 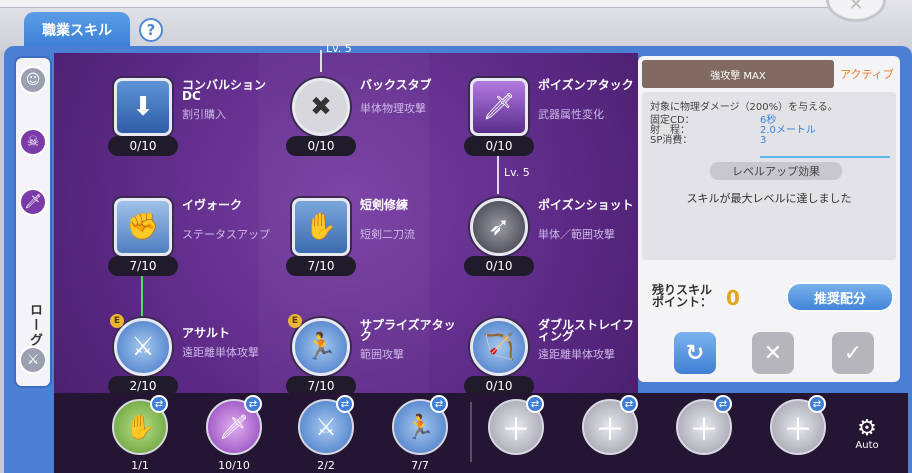 I want to click on skill-desc: 割引購入, so click(x=204, y=114).